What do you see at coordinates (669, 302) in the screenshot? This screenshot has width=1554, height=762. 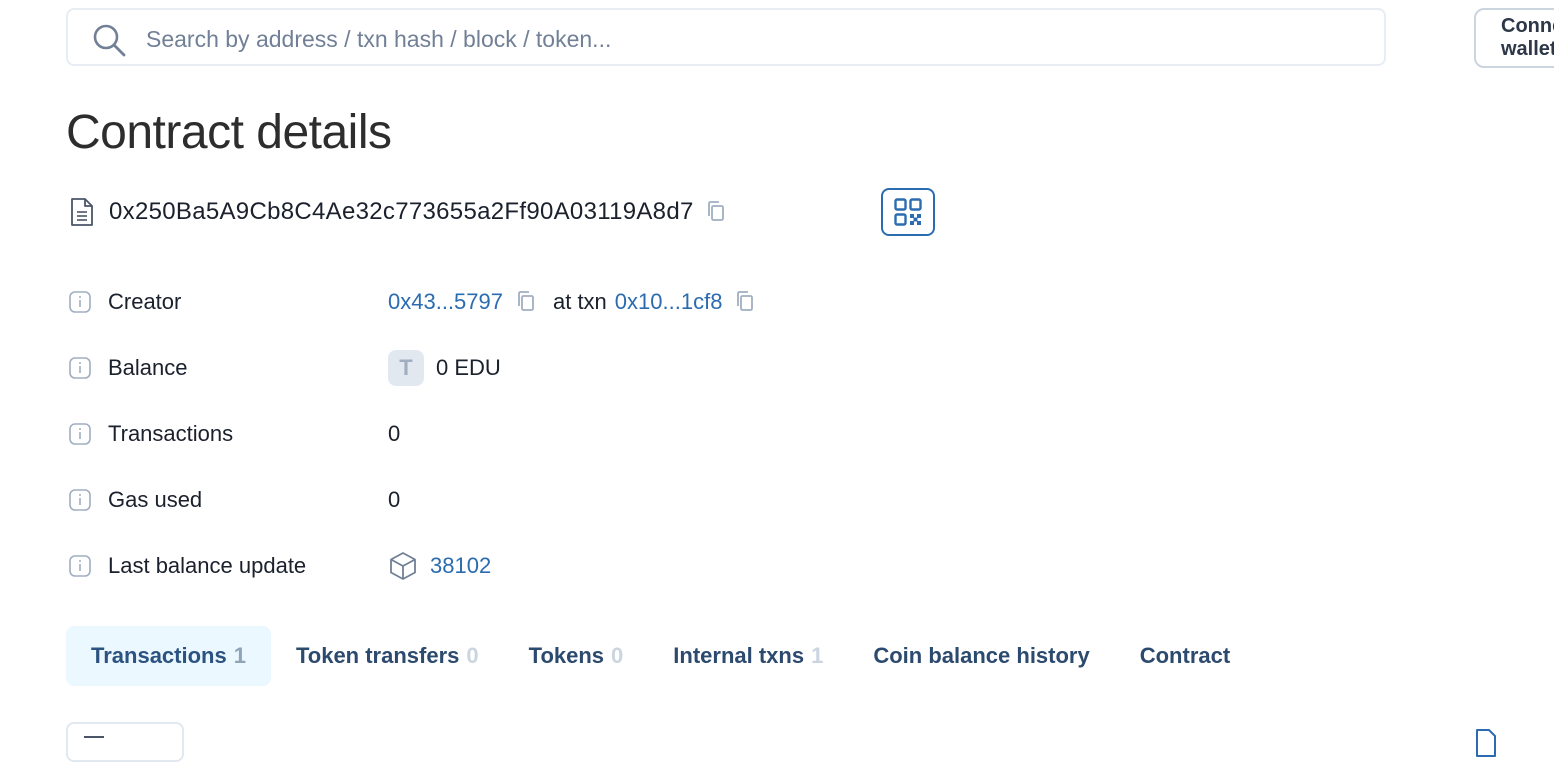 I see `creation-txn-link: 0x10...1cf8` at bounding box center [669, 302].